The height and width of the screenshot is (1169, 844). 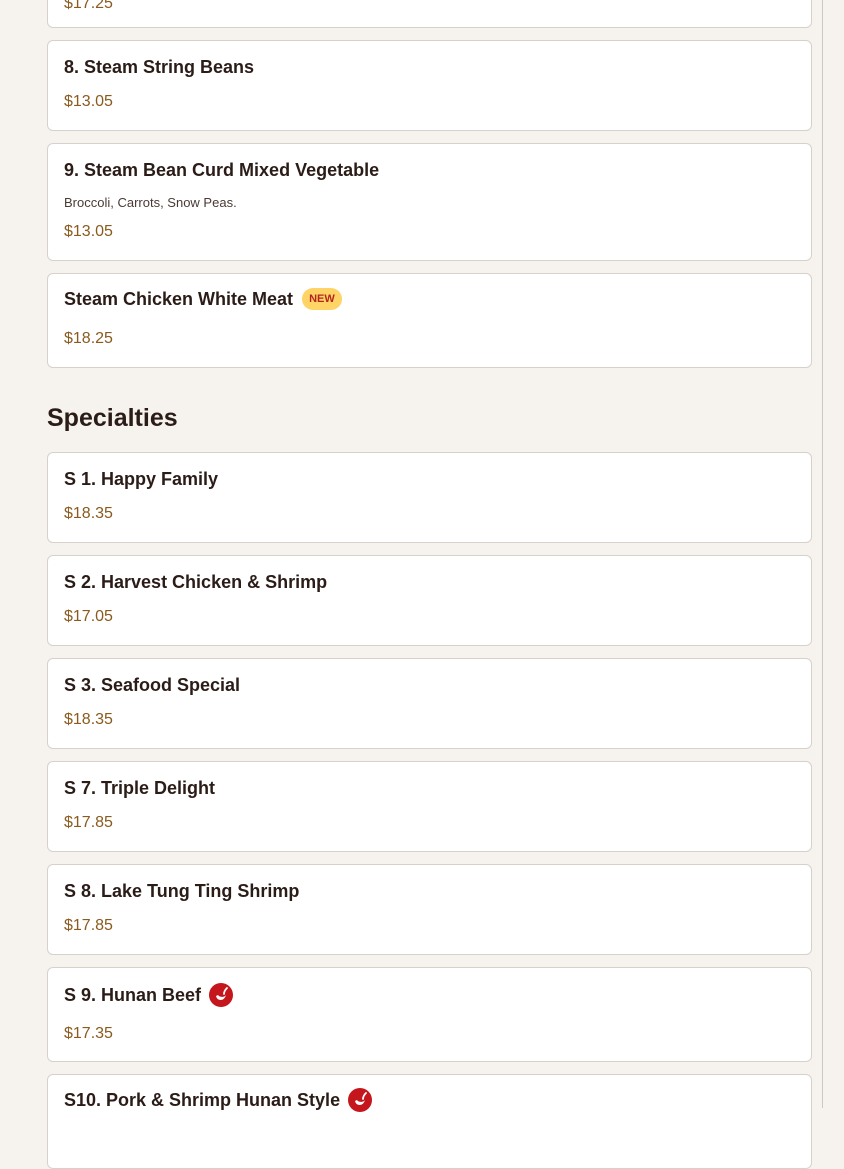 What do you see at coordinates (429, 14) in the screenshot?
I see `menu-item-card: $17.25` at bounding box center [429, 14].